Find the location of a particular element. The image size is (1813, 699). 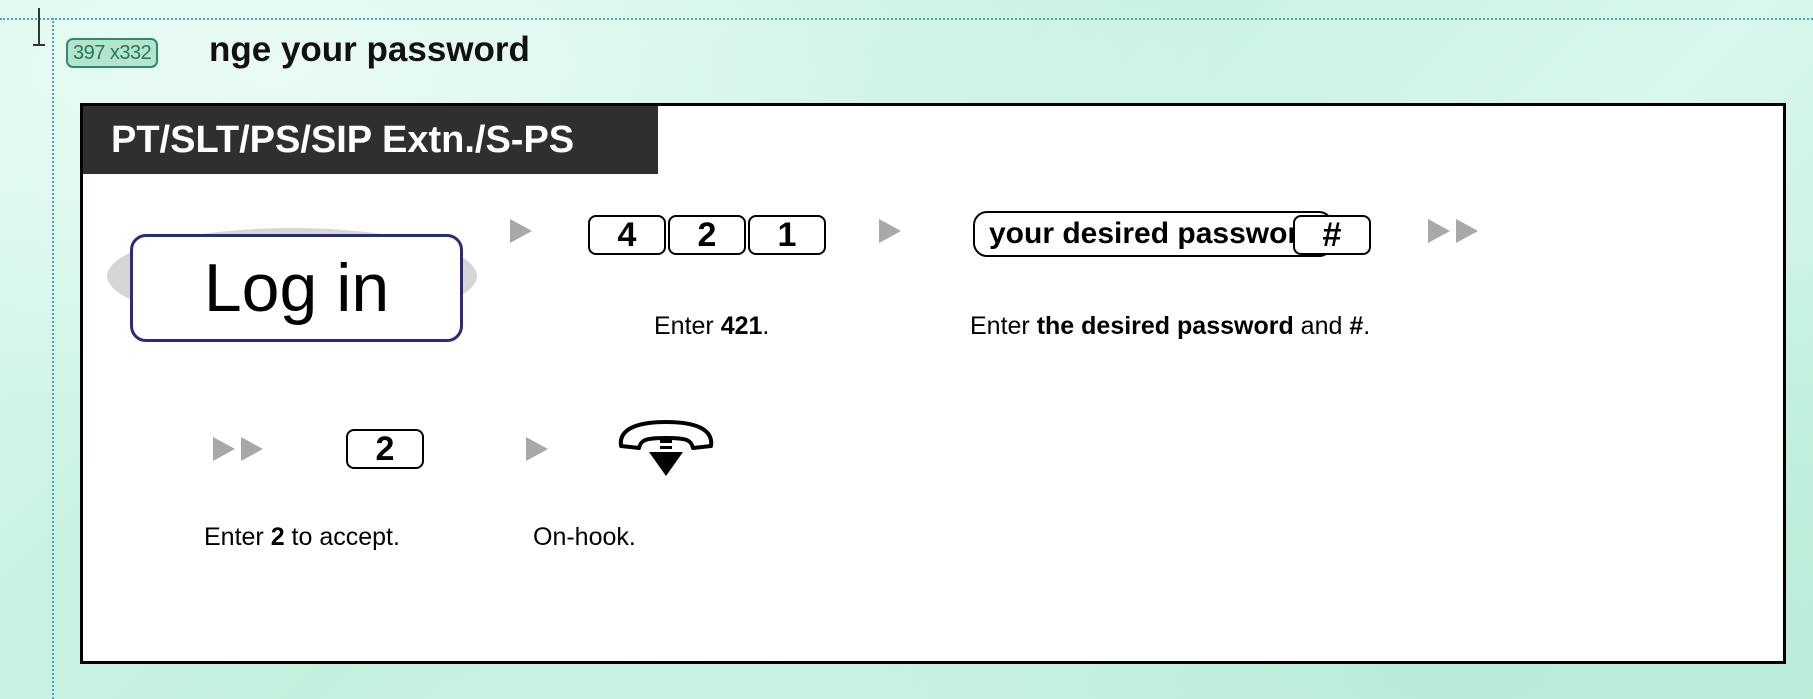

caption-bold: 2 is located at coordinates (277, 537).